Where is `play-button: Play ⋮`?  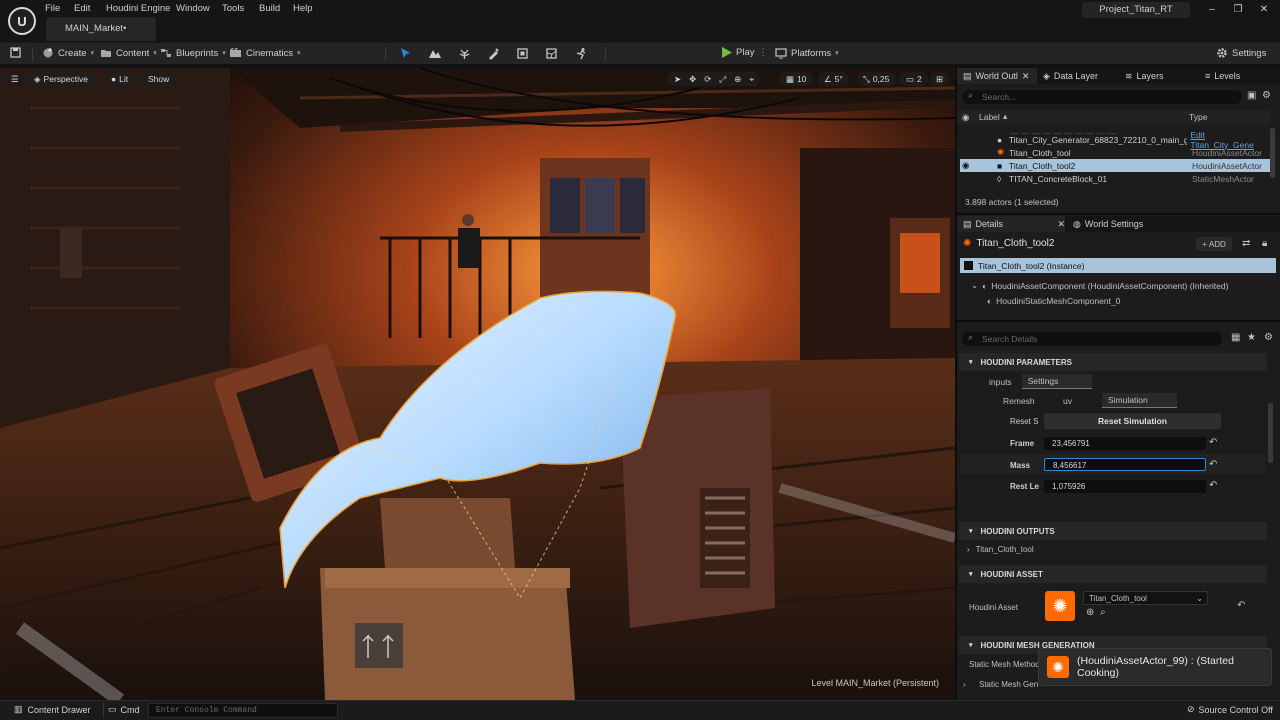 play-button: Play ⋮ is located at coordinates (744, 52).